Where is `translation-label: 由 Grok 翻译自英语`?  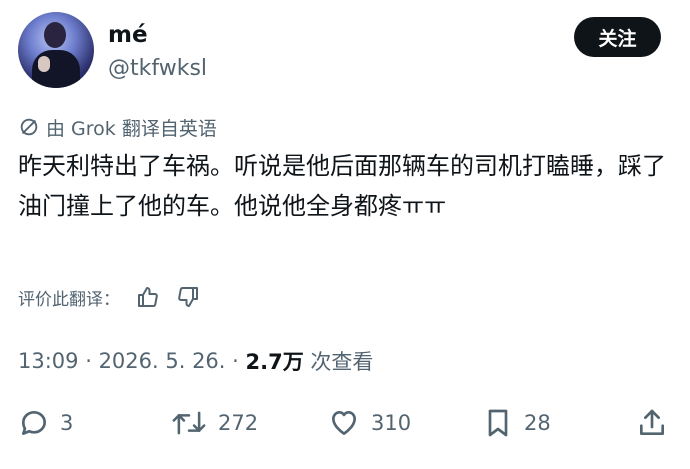
translation-label: 由 Grok 翻译自英语 is located at coordinates (131, 128).